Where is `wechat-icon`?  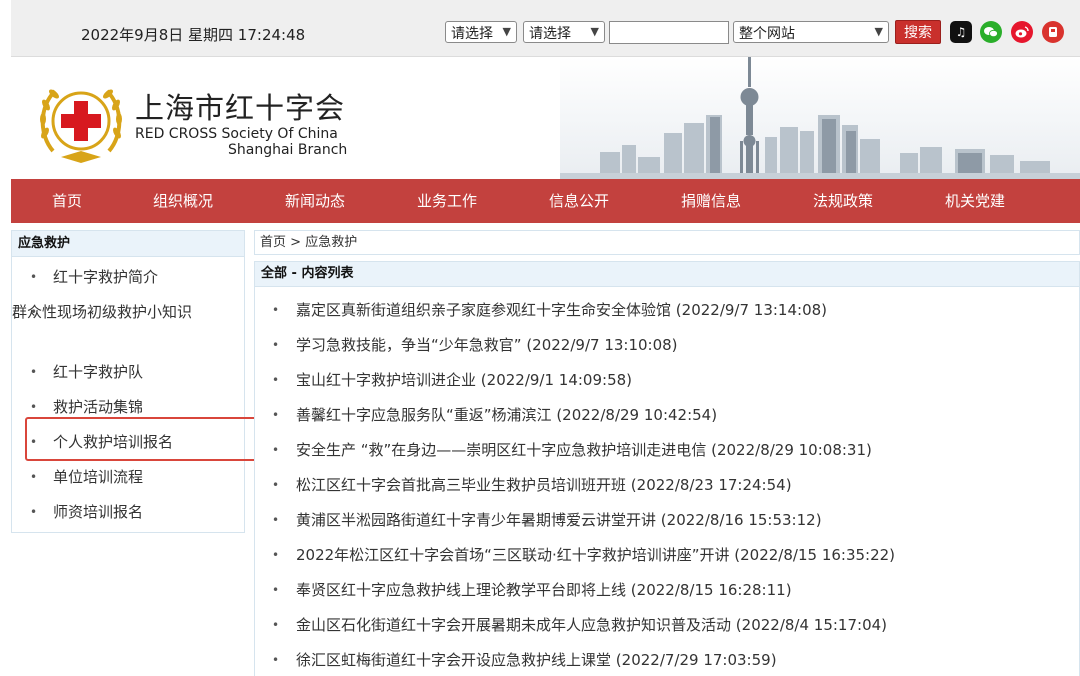 wechat-icon is located at coordinates (991, 32).